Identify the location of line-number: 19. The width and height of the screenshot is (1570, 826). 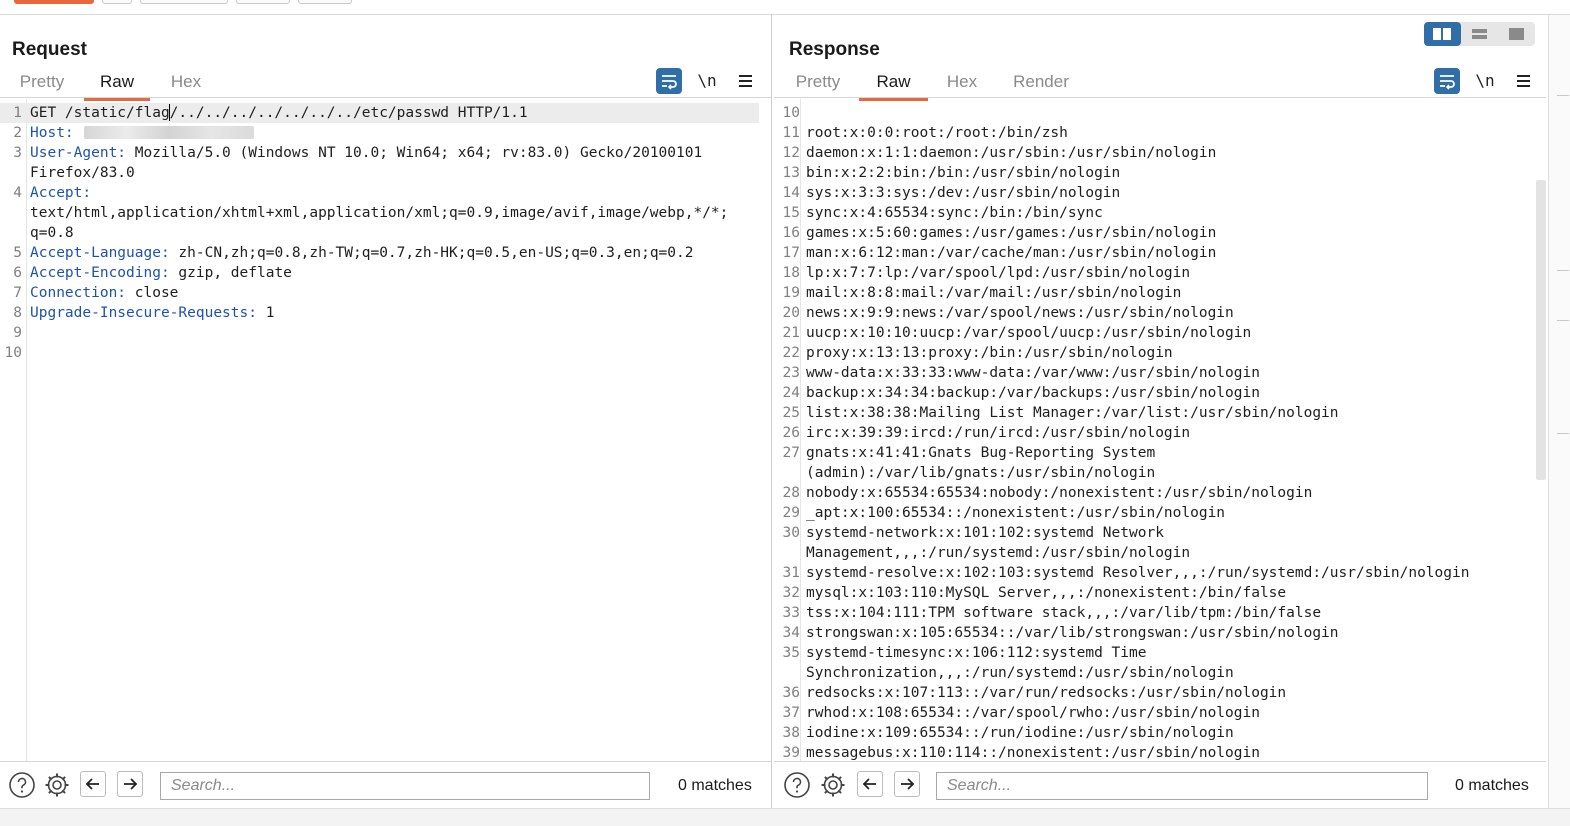
(791, 293).